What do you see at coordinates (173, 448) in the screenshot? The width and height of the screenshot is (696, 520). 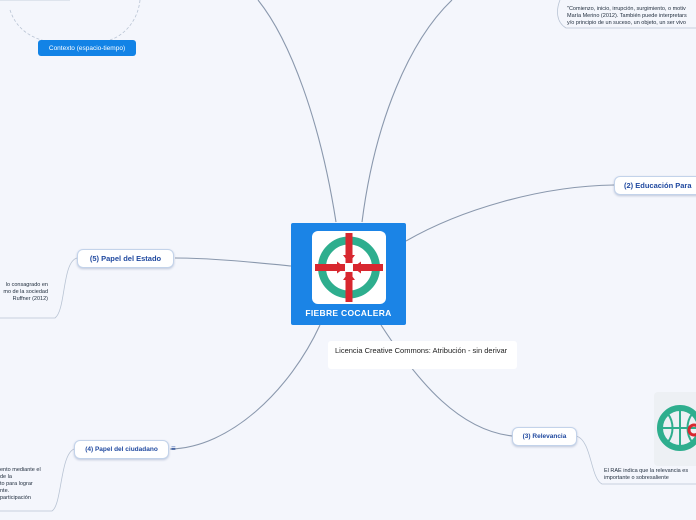 I see `hamburger-menu-icon: ≡` at bounding box center [173, 448].